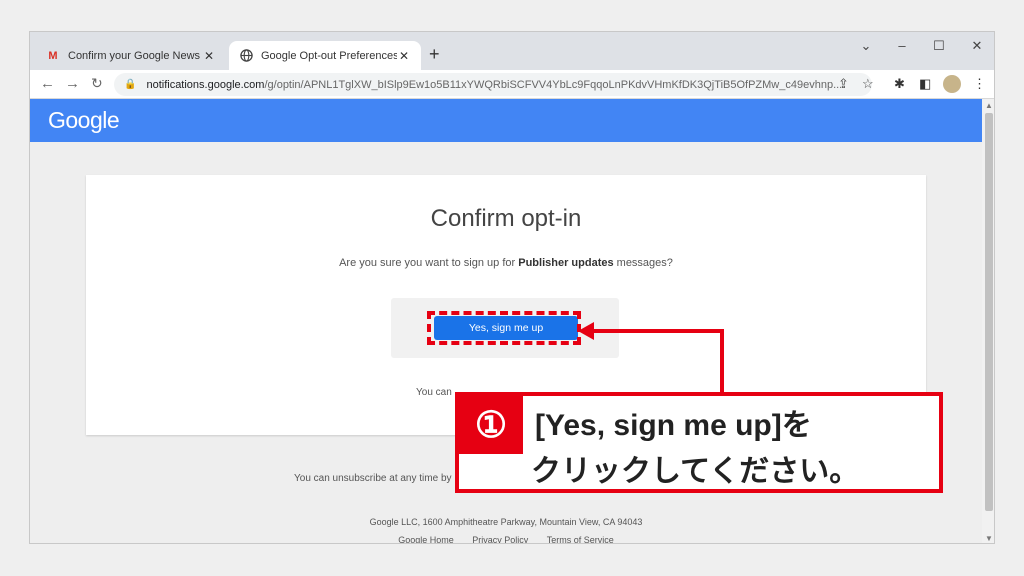 This screenshot has width=1024, height=576. I want to click on forward-icon: →, so click(72, 83).